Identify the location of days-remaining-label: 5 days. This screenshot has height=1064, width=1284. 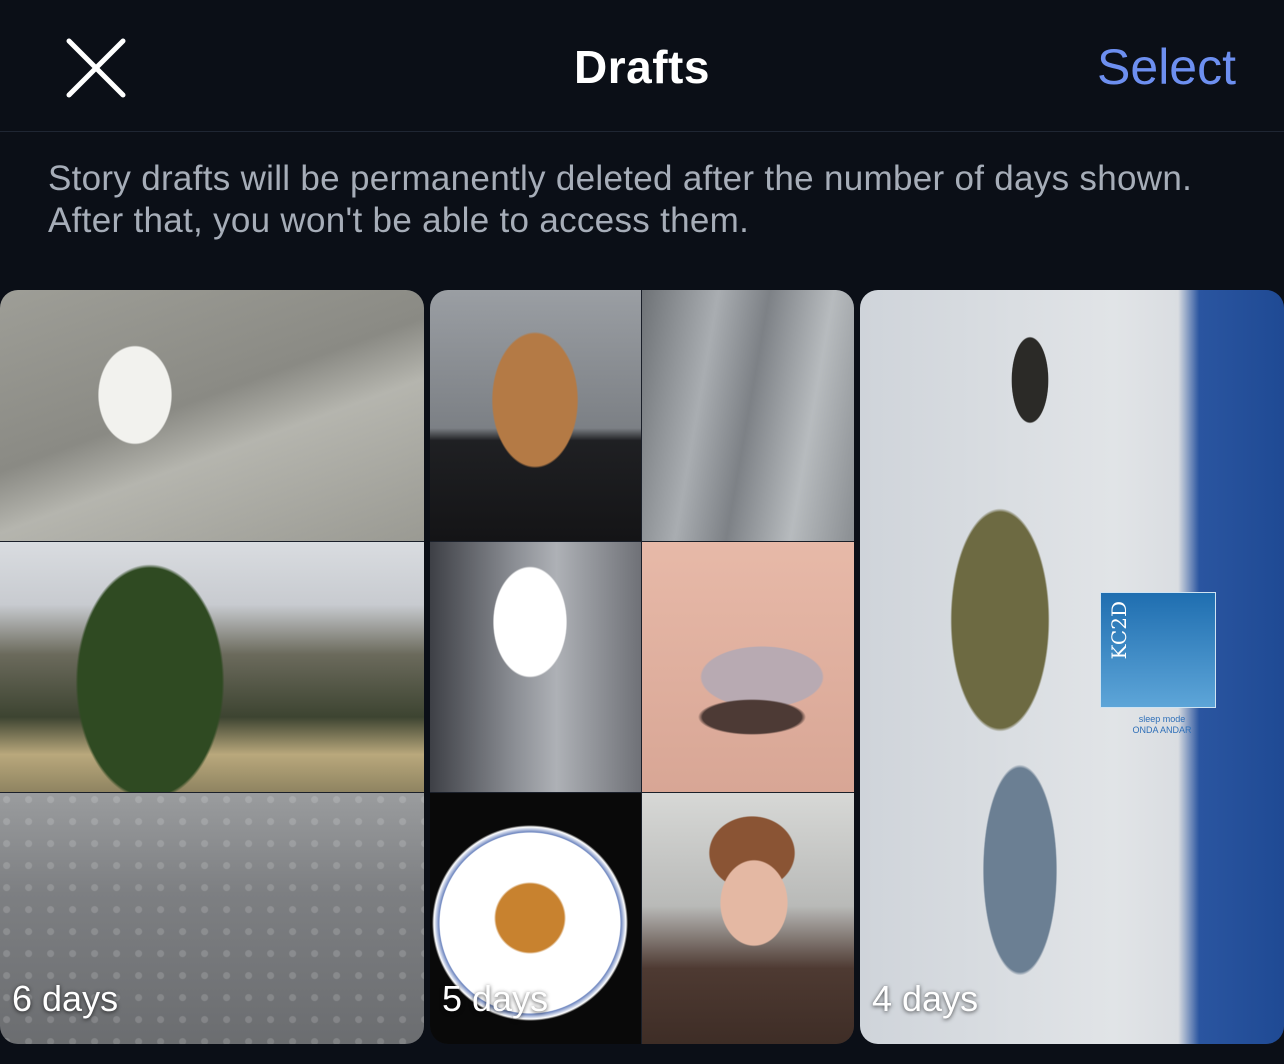
(495, 998).